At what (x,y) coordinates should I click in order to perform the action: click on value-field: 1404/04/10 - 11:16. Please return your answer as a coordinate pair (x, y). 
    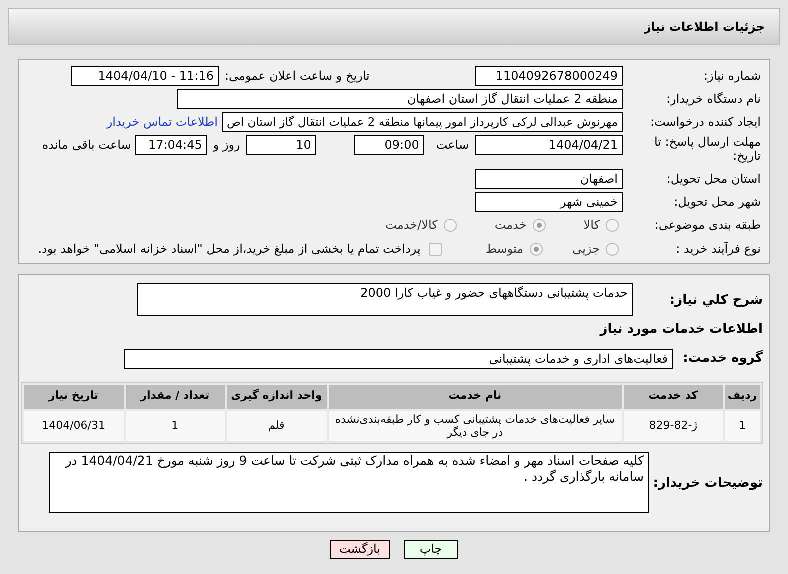
    Looking at the image, I should click on (145, 76).